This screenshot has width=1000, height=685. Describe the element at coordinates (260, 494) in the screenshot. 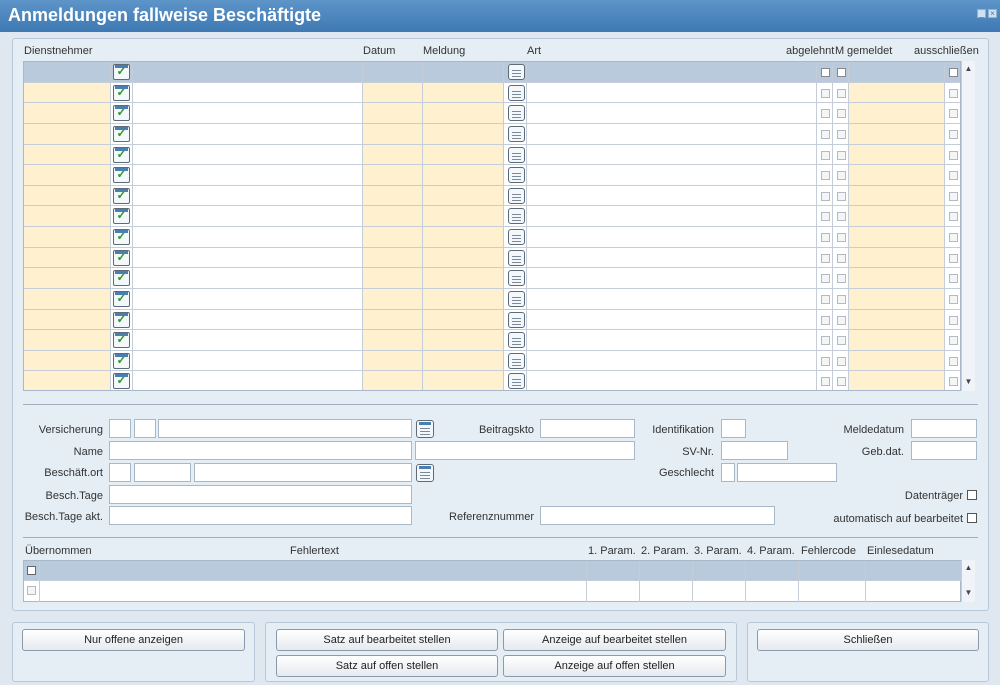

I see `besch-tage-field` at that location.